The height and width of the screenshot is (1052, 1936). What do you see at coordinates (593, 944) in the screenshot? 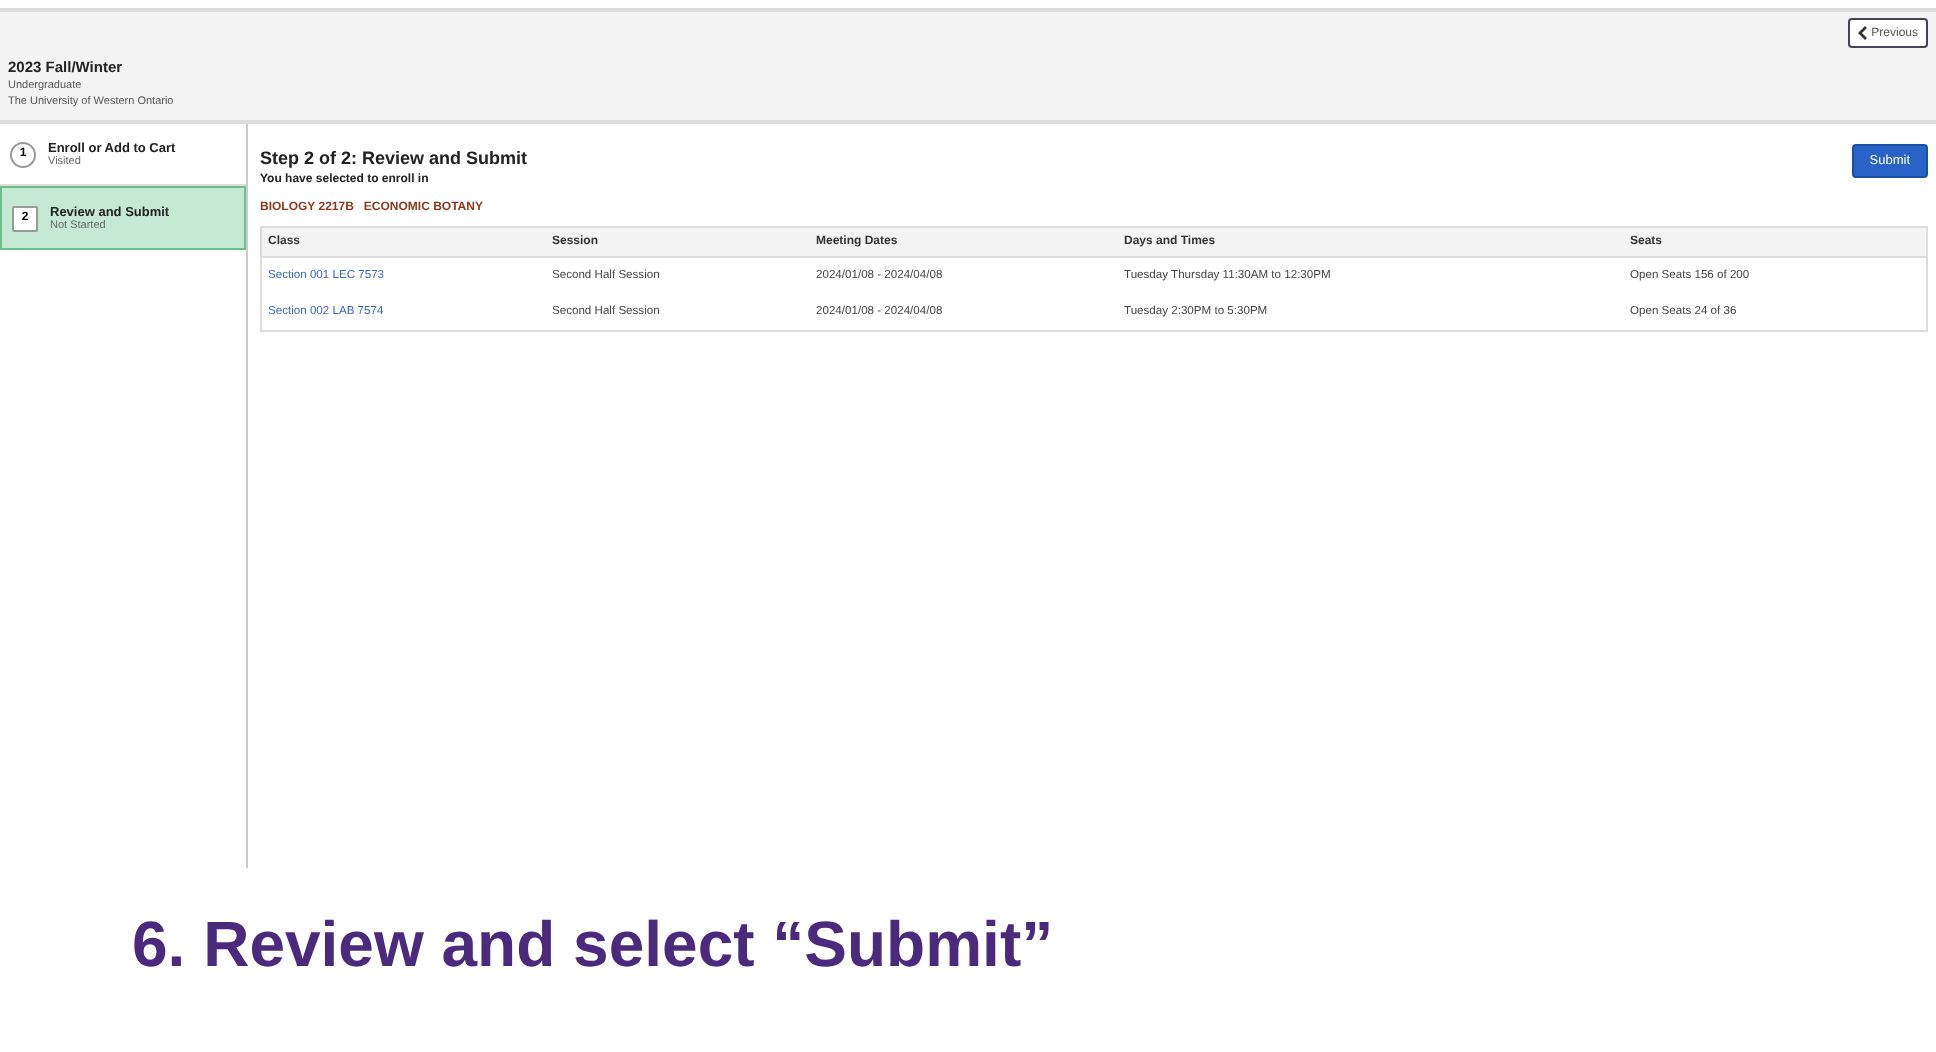
I see `caption-text: 6. Review and select “Submit”` at bounding box center [593, 944].